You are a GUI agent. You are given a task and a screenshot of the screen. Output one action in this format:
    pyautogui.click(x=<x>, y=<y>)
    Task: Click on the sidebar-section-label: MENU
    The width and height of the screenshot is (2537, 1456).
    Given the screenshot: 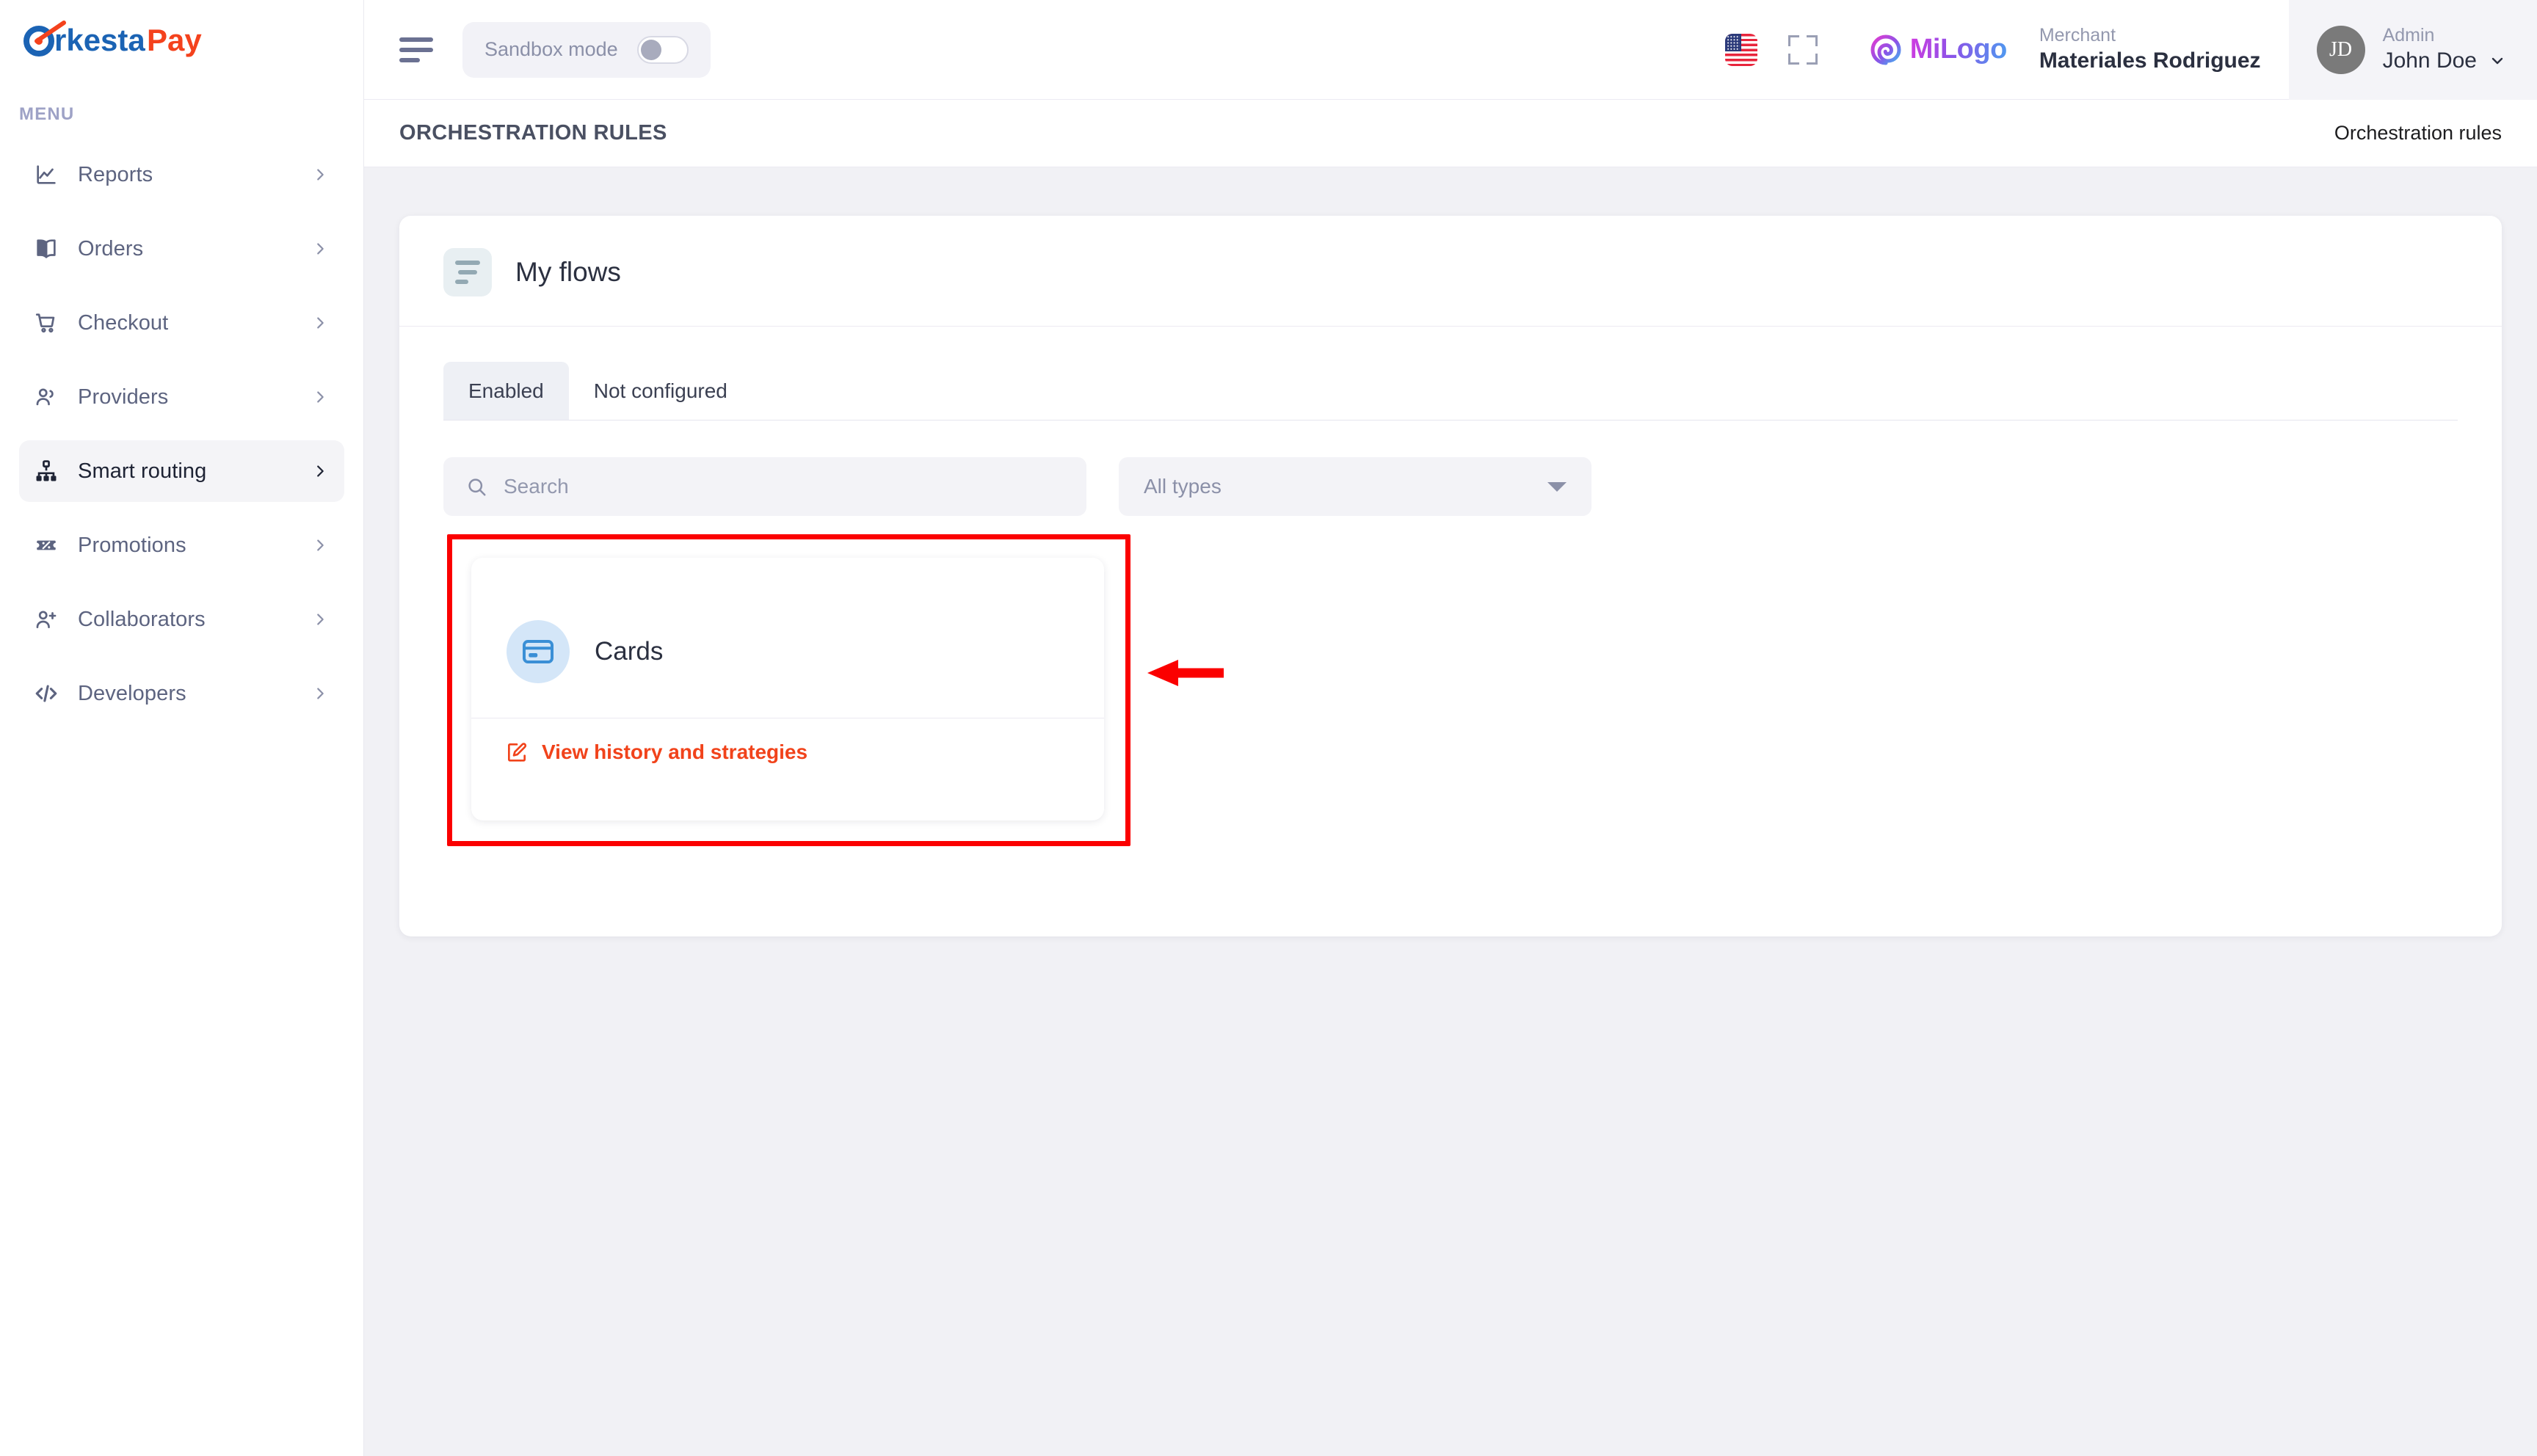 What is the action you would take?
    pyautogui.click(x=47, y=114)
    